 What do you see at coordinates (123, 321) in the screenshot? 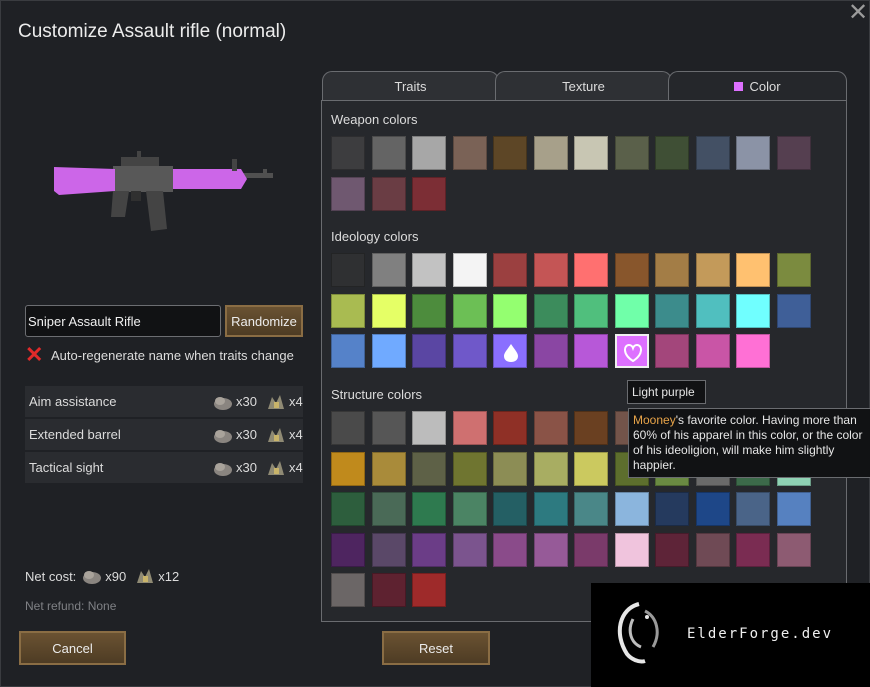
I see `weapon-name-field` at bounding box center [123, 321].